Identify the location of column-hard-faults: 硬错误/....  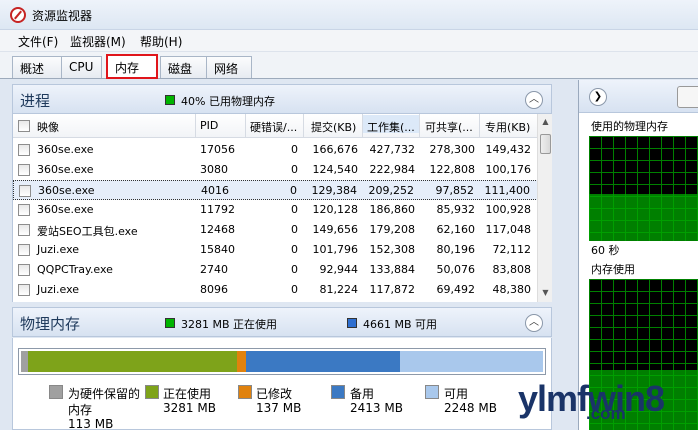
(273, 127).